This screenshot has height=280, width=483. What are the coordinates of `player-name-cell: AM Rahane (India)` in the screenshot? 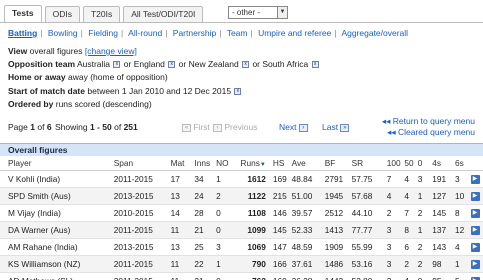 It's located at (57, 247).